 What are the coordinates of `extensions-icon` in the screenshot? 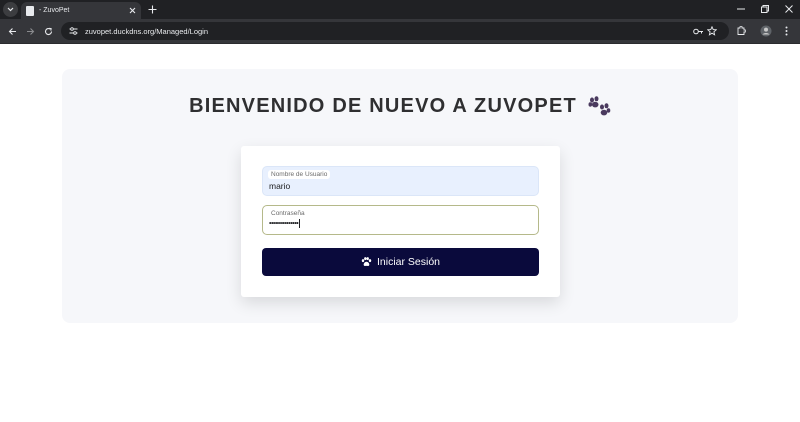 It's located at (741, 31).